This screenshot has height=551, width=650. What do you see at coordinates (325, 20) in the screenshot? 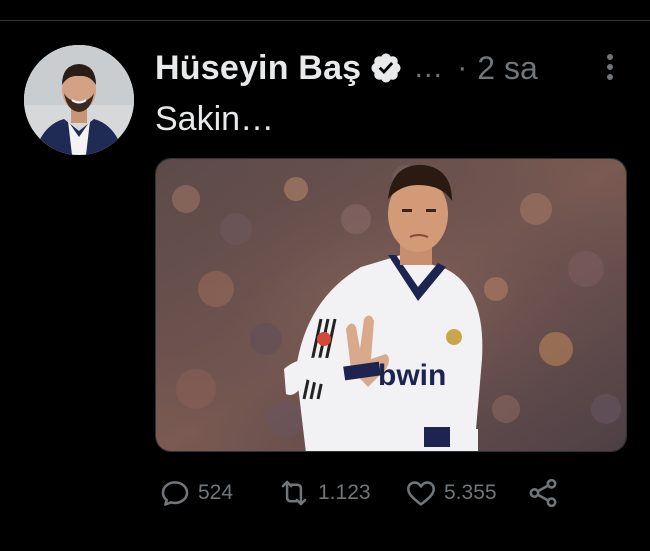
I see `top-divider` at bounding box center [325, 20].